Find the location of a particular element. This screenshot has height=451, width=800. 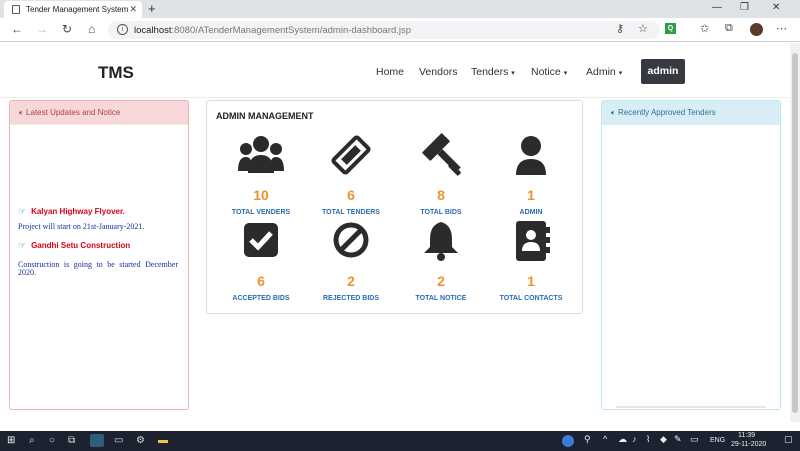

notice-title: ☞ Gandhi Setu Construction is located at coordinates (98, 245).